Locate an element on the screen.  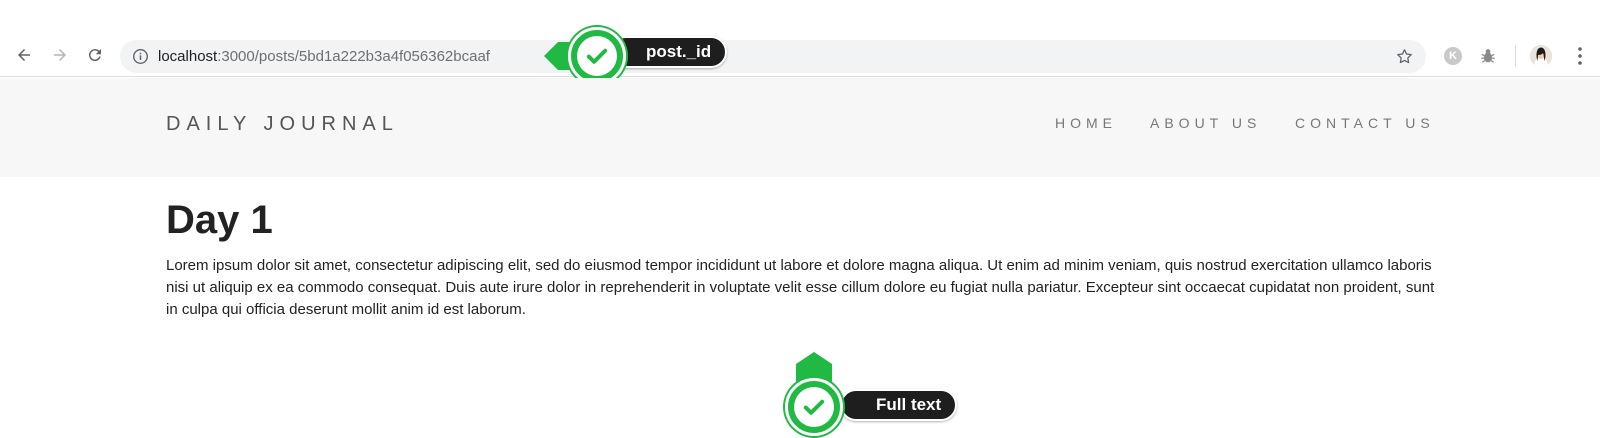
nav-contact: CONTACT US is located at coordinates (1365, 123).